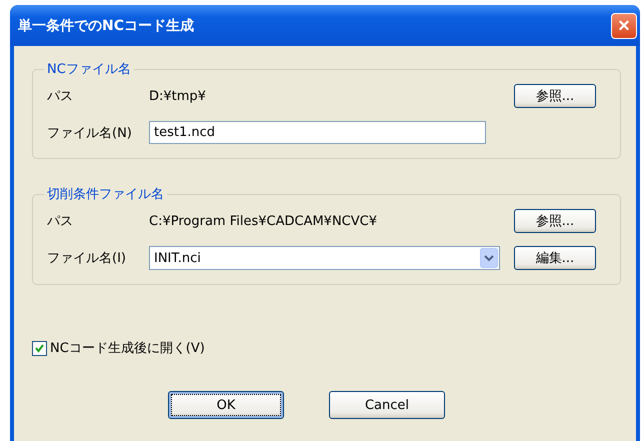 This screenshot has height=441, width=642. Describe the element at coordinates (127, 348) in the screenshot. I see `checkbox-label: NCコード生成後に開く(V)` at that location.